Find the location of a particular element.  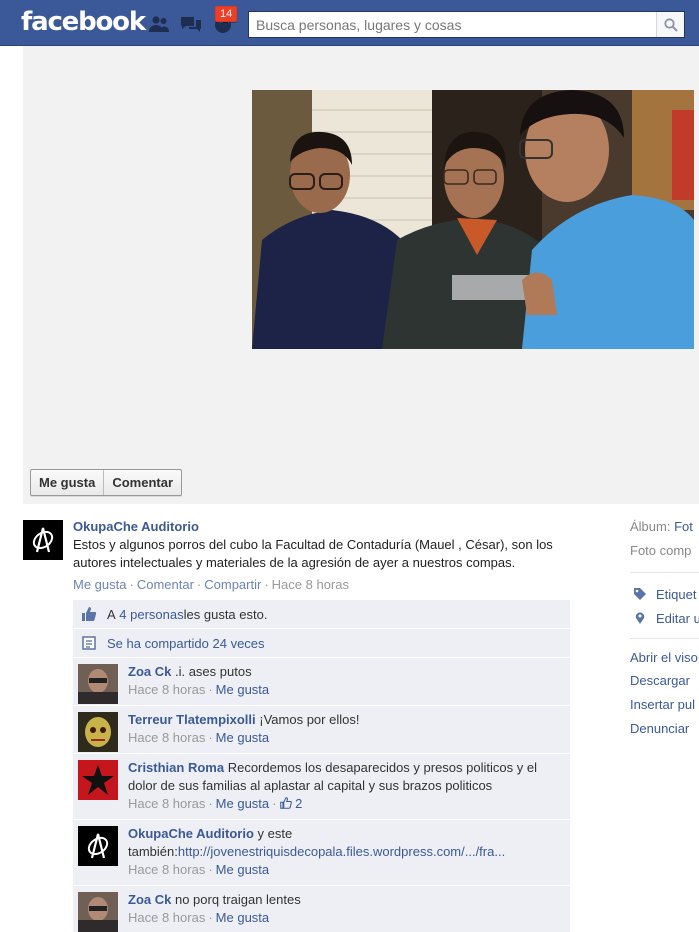

location-pin-icon is located at coordinates (640, 618).